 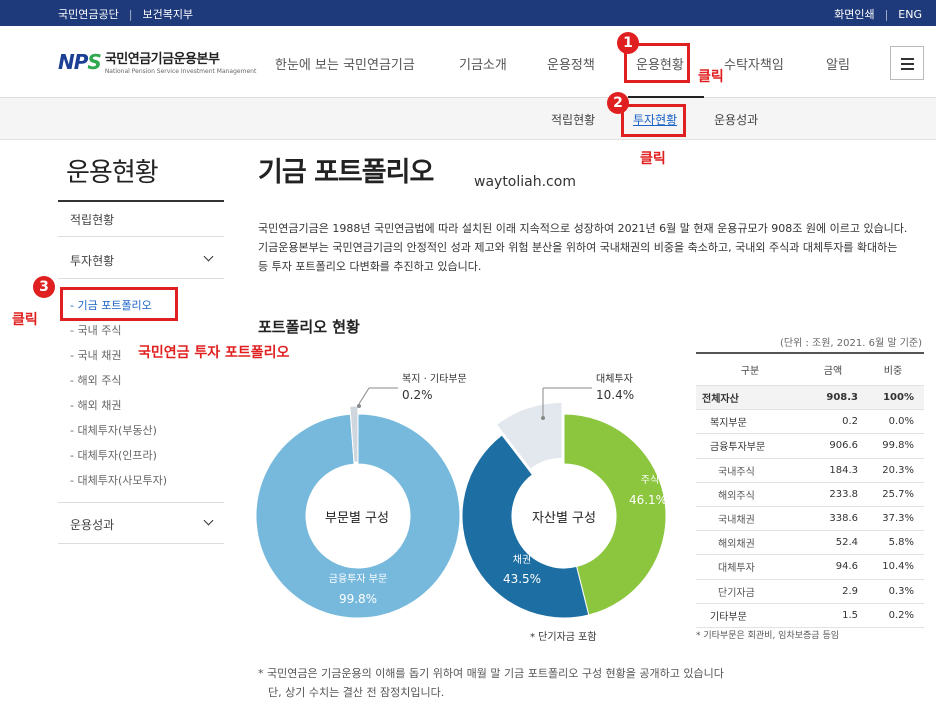 I want to click on footnote-line-2: 단, 상기 수치는 결산 전 잠정치입니다., so click(x=356, y=692).